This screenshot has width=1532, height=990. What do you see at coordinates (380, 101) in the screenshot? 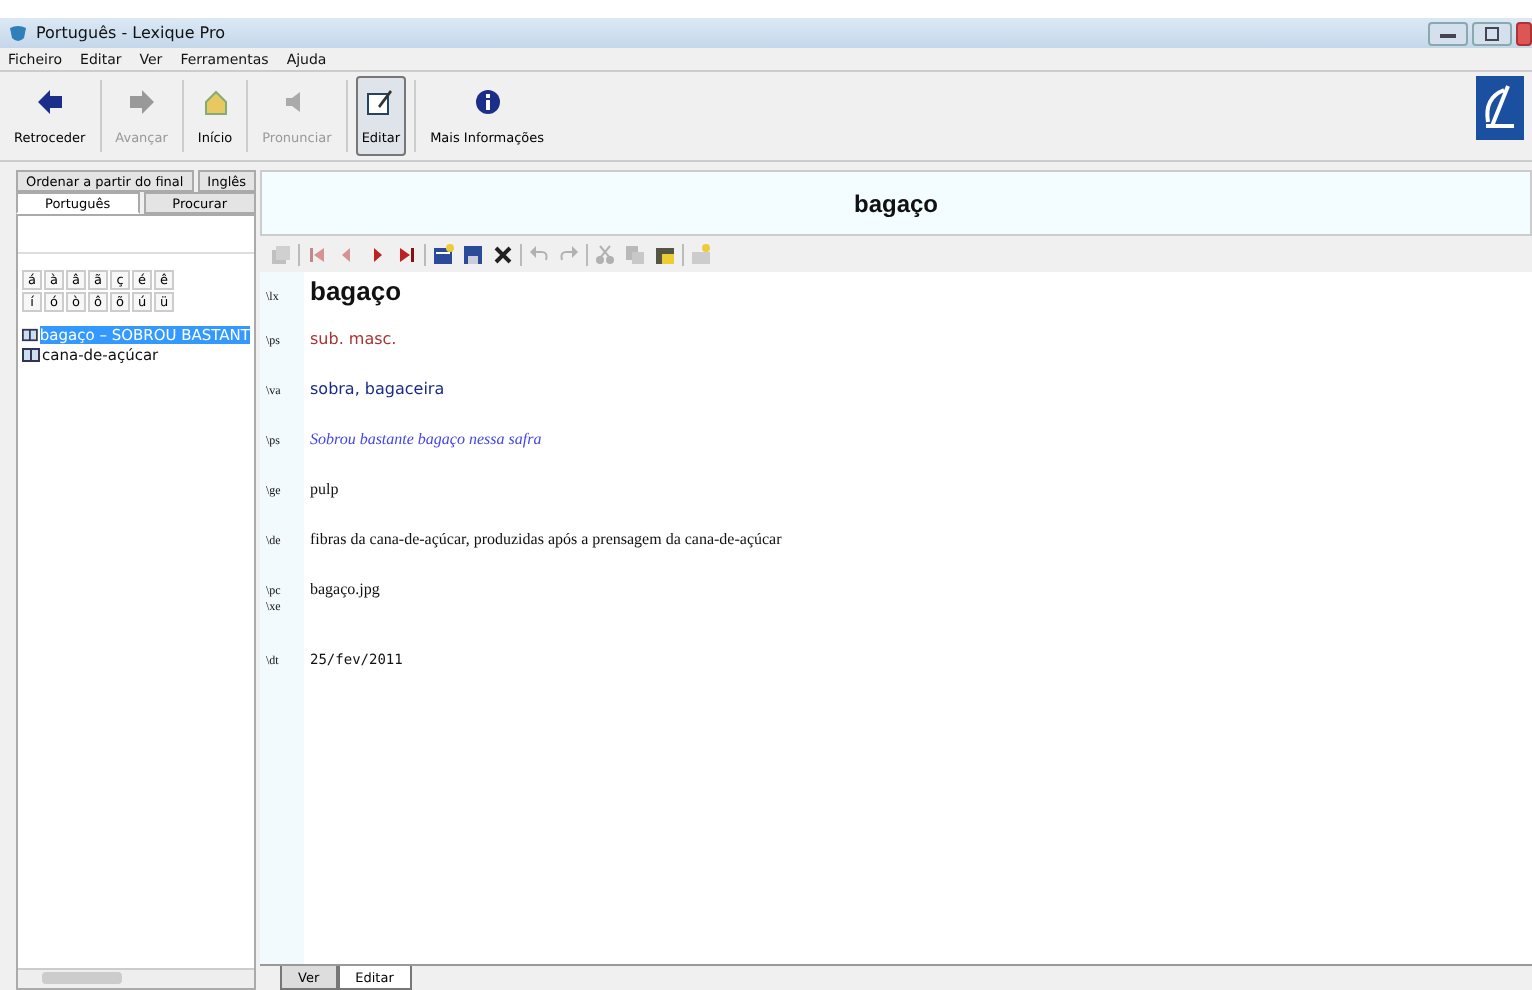
I see `edit-icon` at bounding box center [380, 101].